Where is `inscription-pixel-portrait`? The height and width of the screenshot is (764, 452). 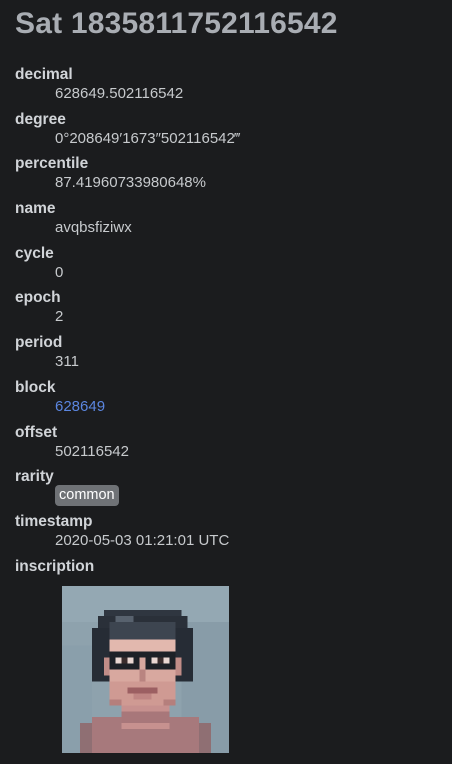
inscription-pixel-portrait is located at coordinates (145, 669).